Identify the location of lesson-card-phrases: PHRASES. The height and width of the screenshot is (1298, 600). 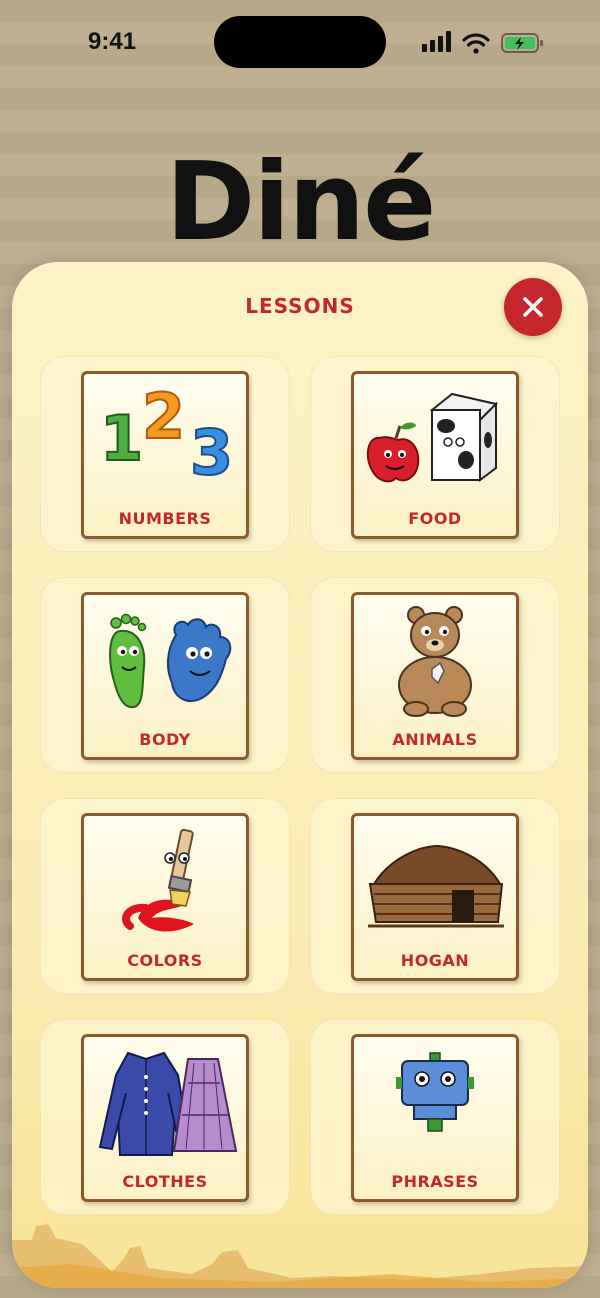
(435, 1118).